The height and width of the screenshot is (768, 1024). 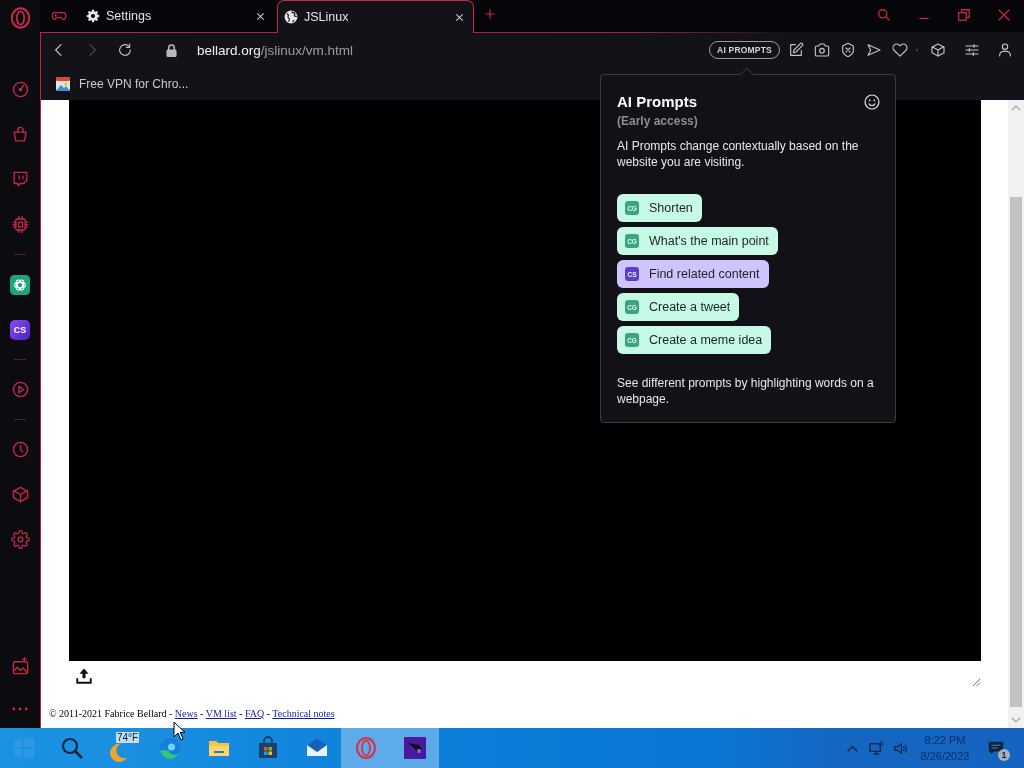 What do you see at coordinates (1005, 50) in the screenshot?
I see `user-icon` at bounding box center [1005, 50].